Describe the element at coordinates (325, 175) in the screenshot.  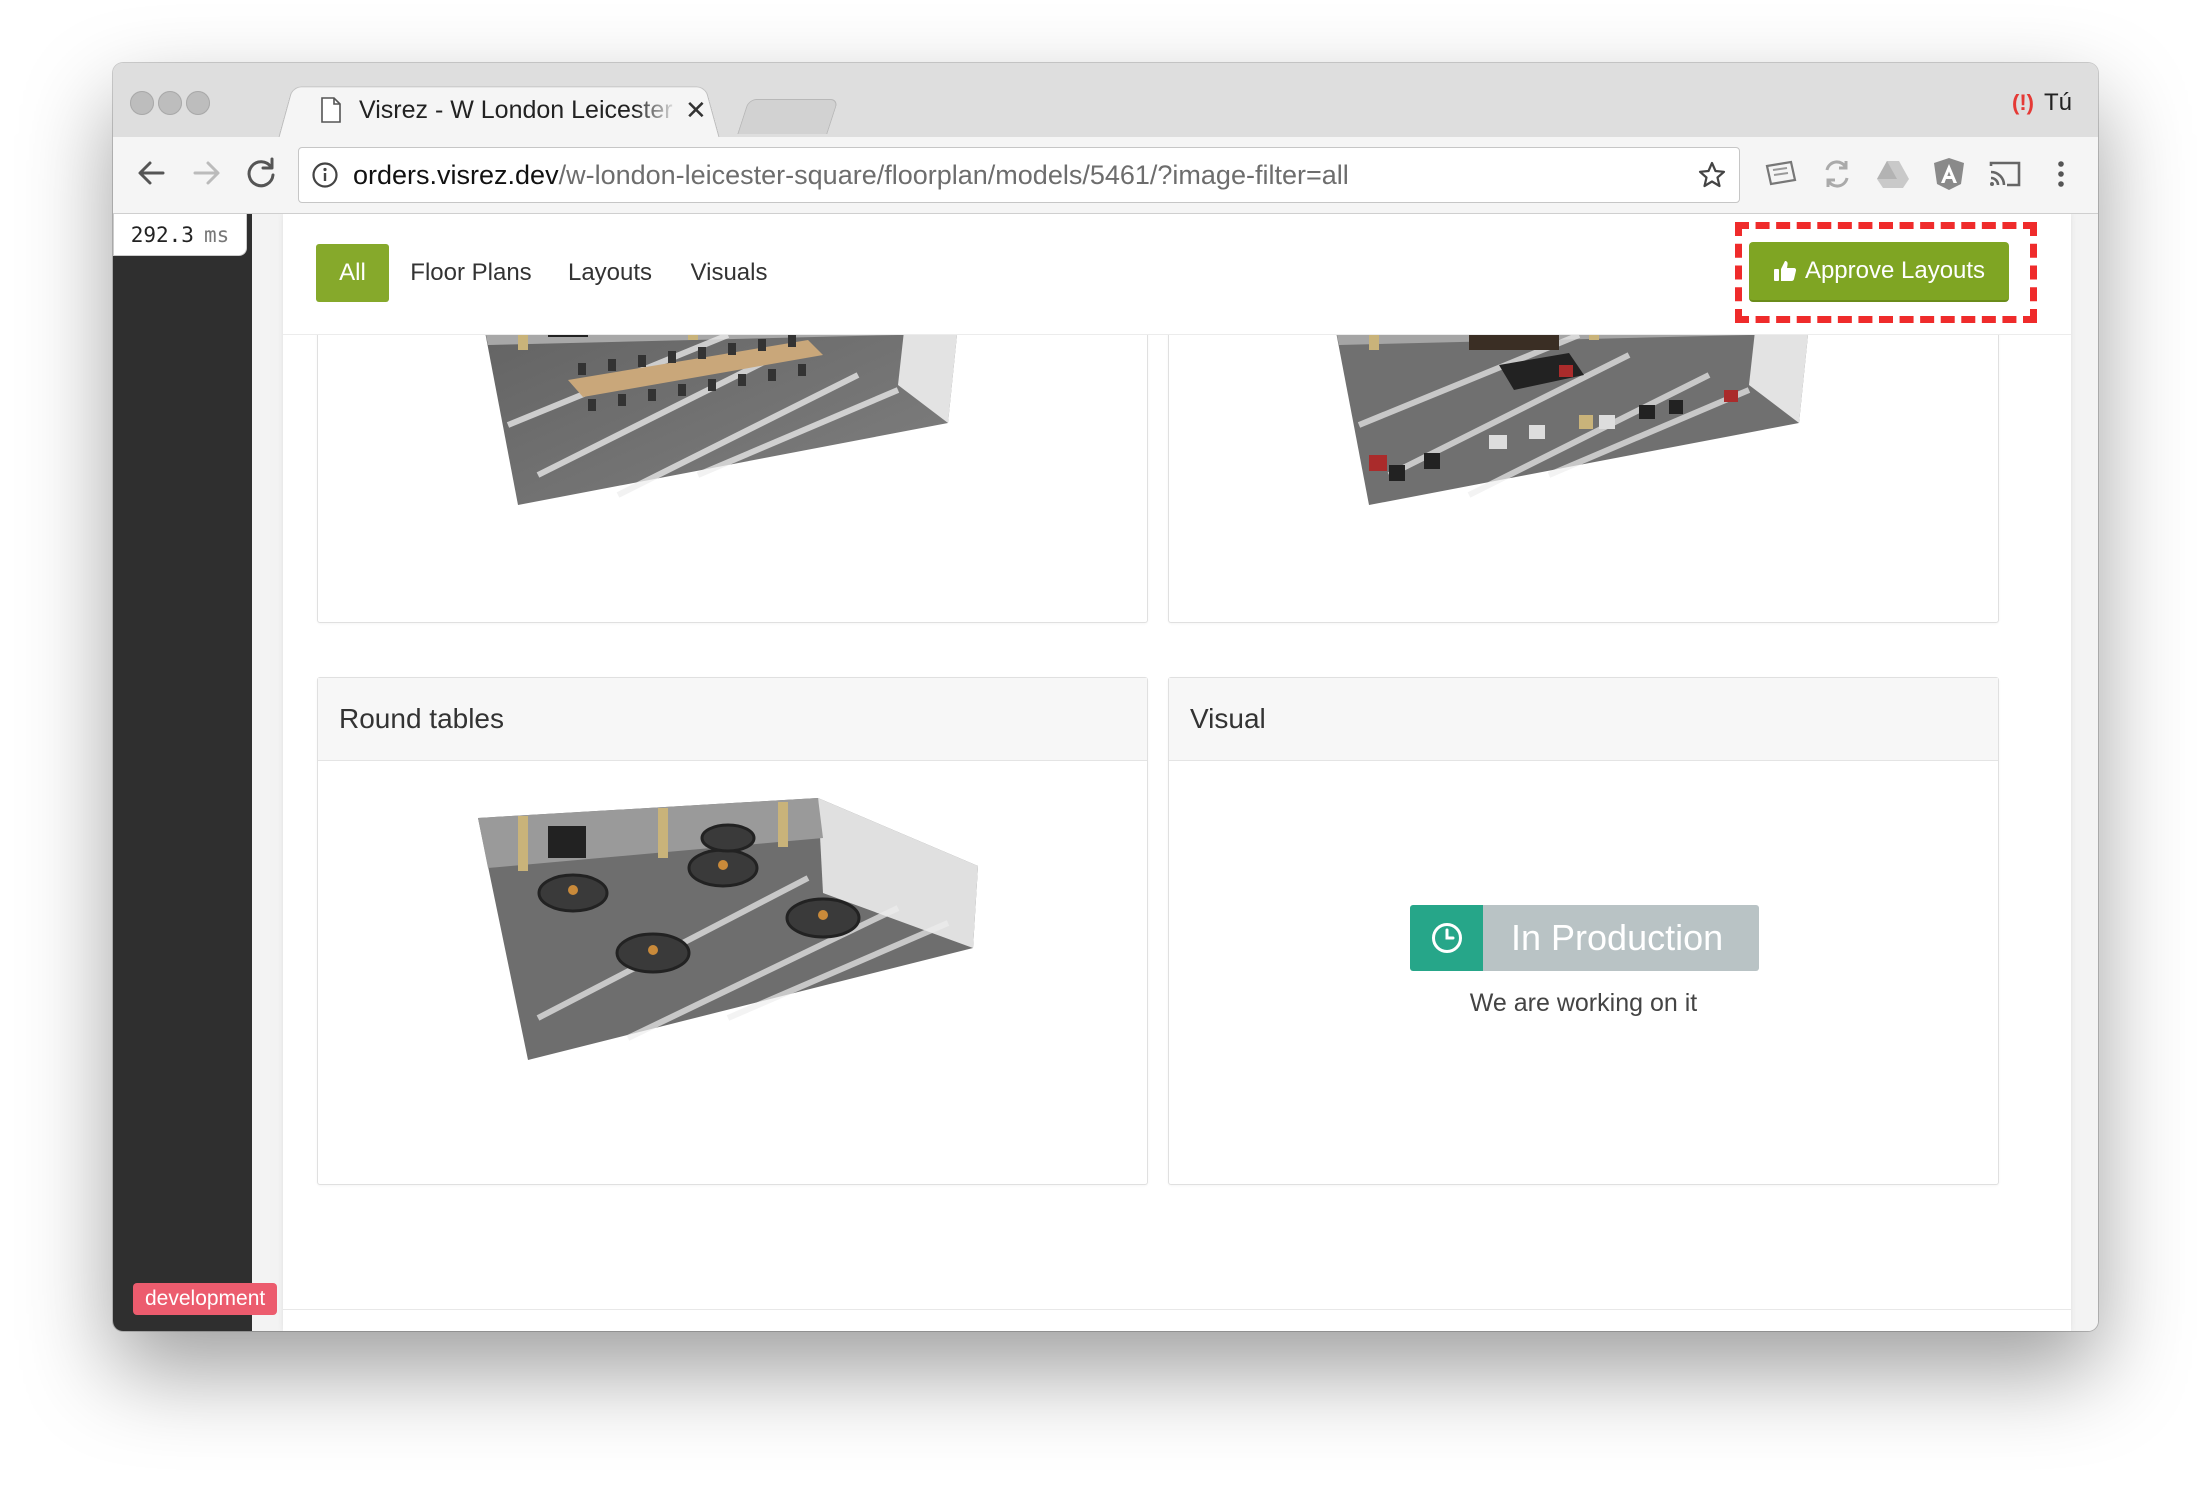
I see `info-icon` at that location.